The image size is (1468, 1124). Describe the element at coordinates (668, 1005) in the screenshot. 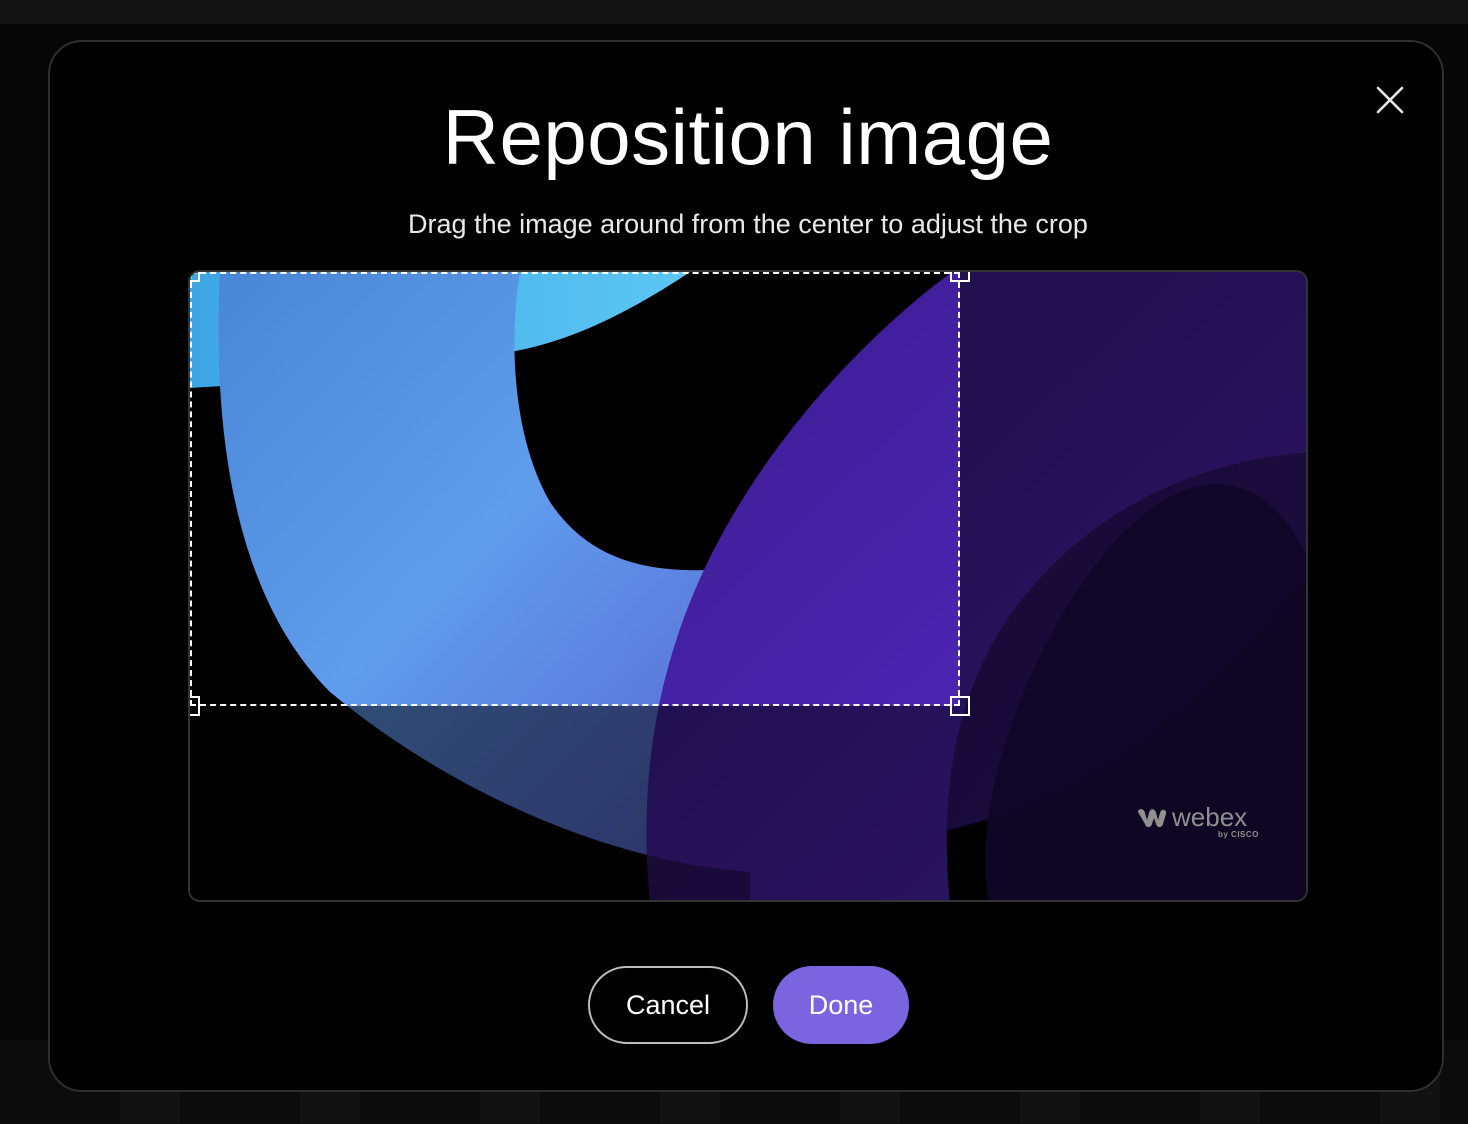

I see `cancel-button: Cancel` at that location.